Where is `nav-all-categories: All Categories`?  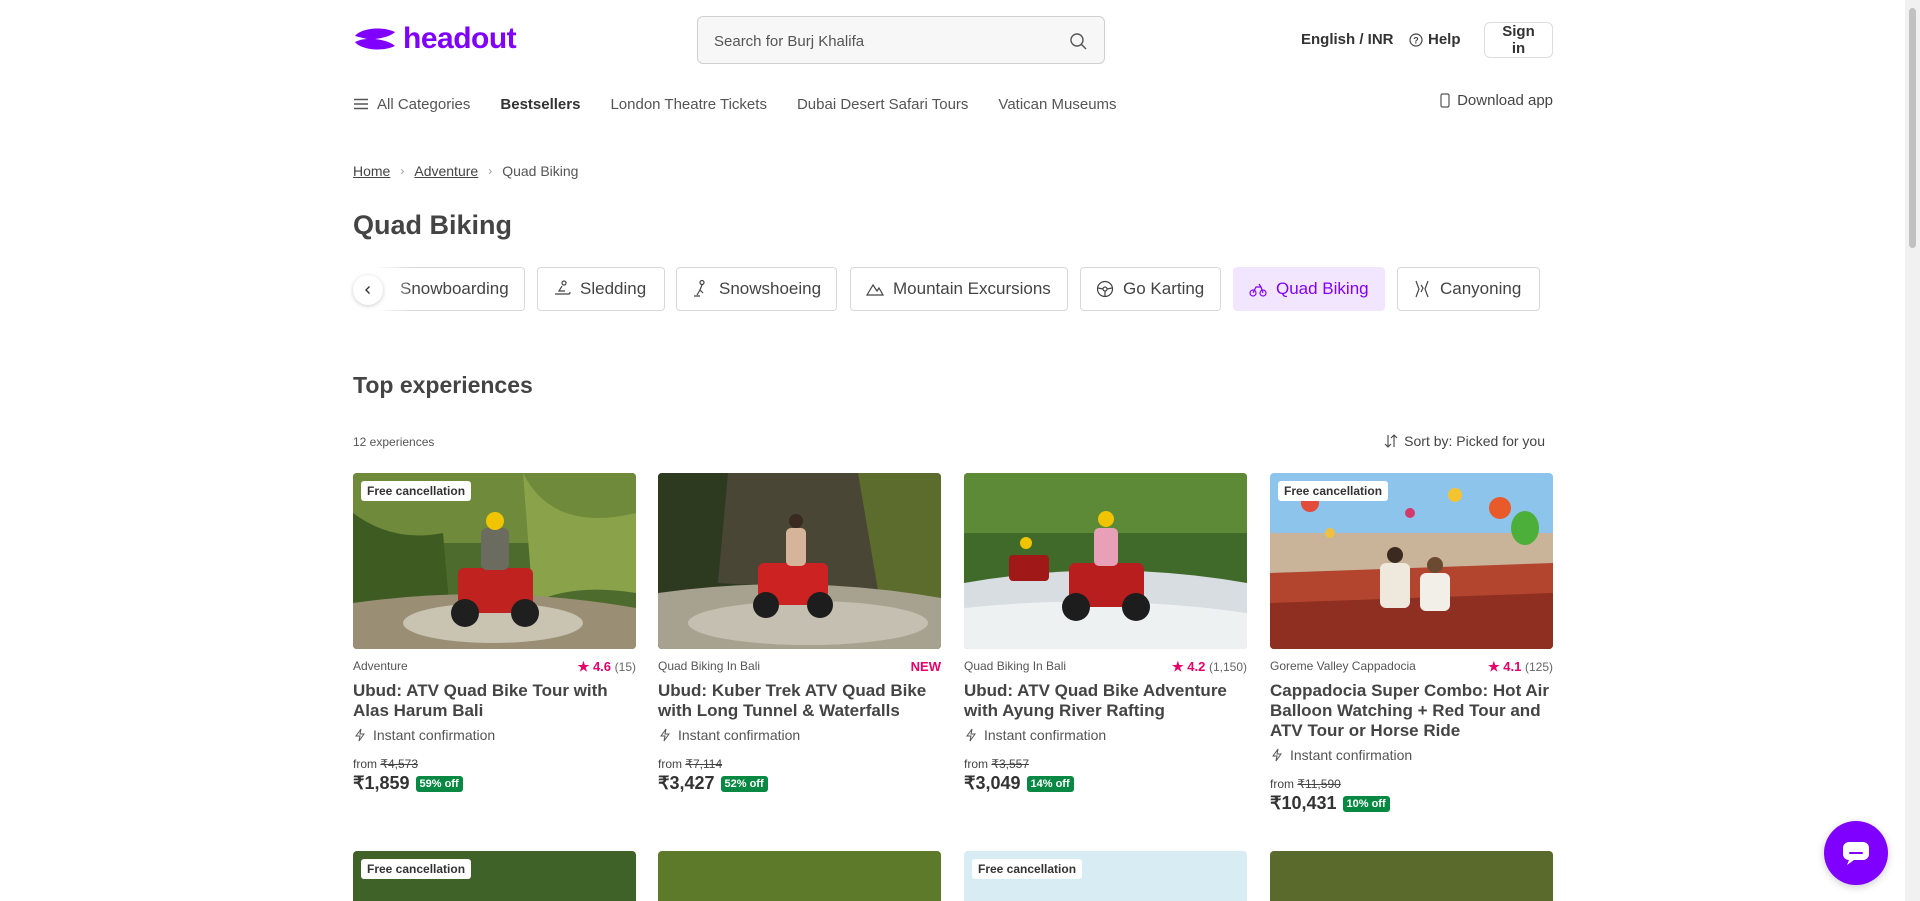 nav-all-categories: All Categories is located at coordinates (411, 104).